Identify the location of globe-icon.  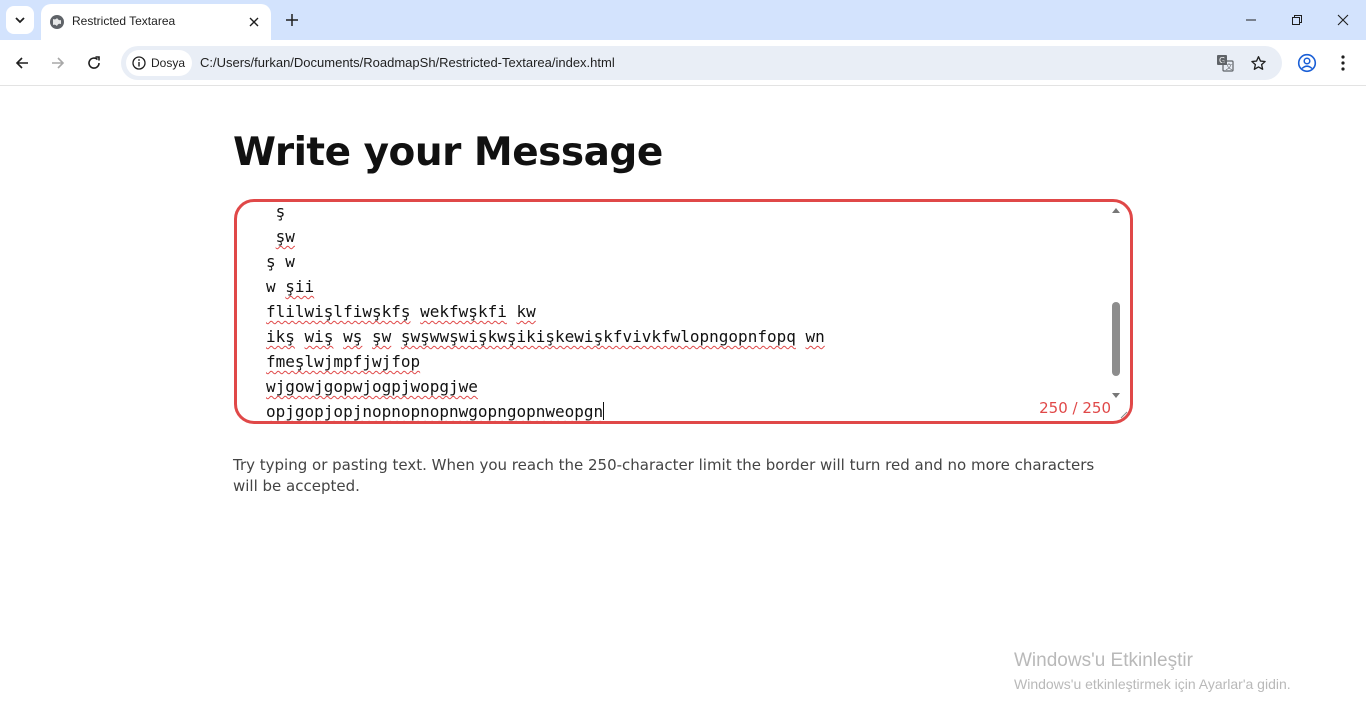
(57, 22).